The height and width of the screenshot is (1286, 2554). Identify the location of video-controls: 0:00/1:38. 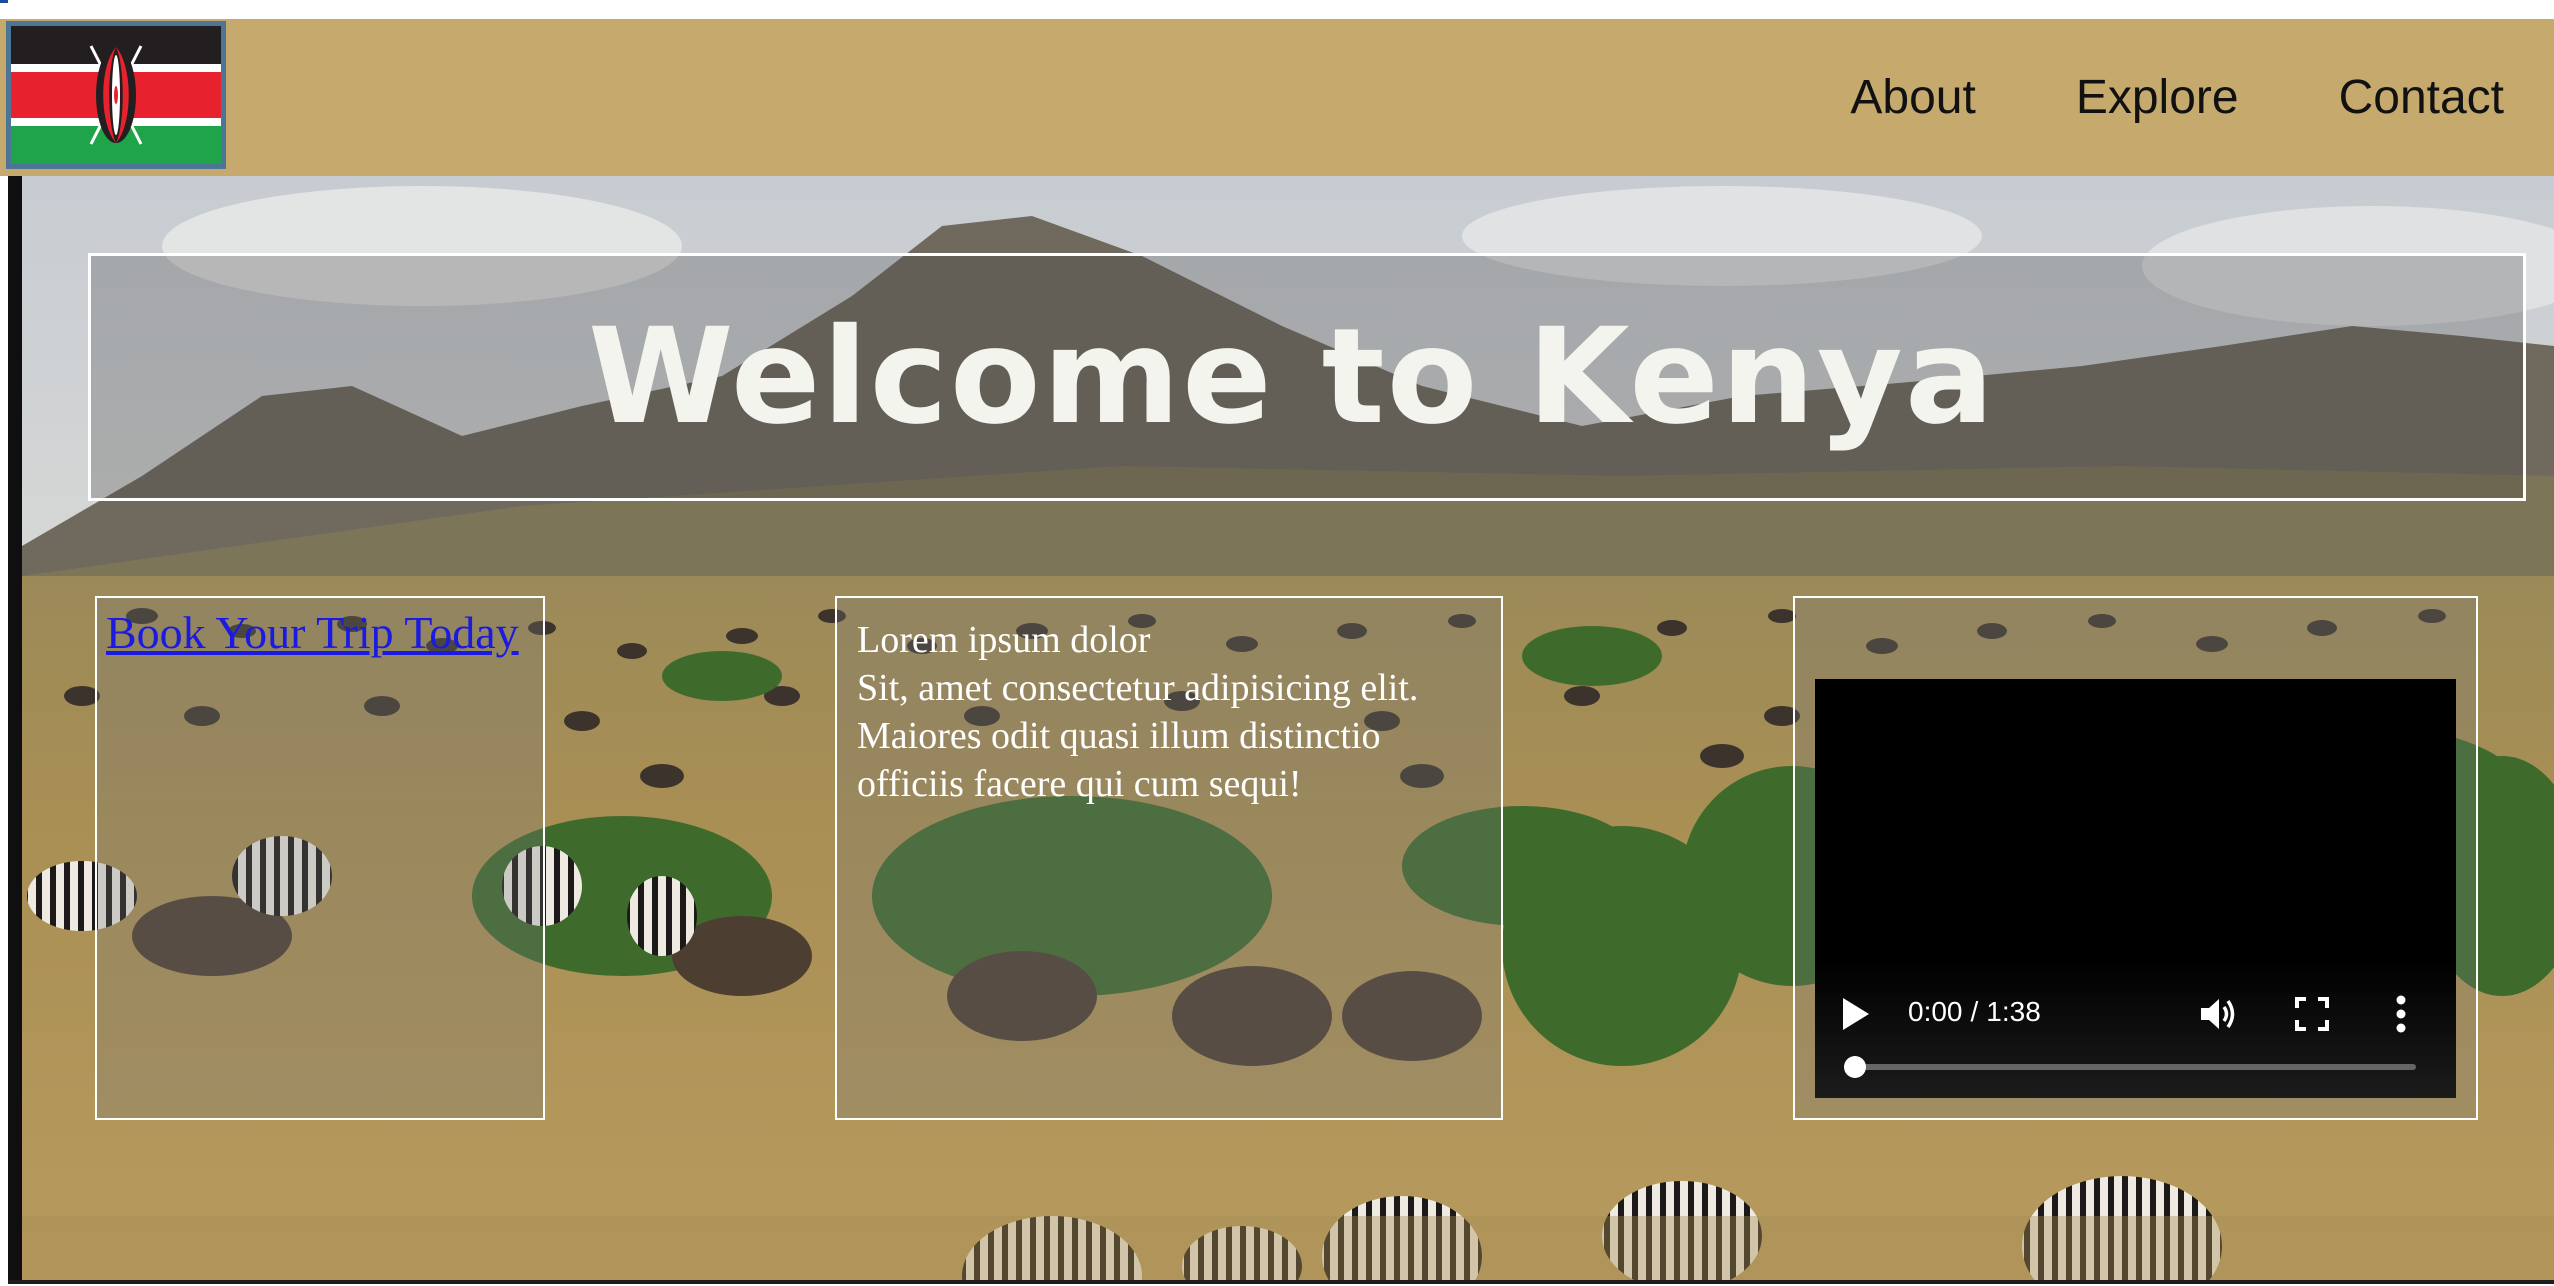
(2135, 1028).